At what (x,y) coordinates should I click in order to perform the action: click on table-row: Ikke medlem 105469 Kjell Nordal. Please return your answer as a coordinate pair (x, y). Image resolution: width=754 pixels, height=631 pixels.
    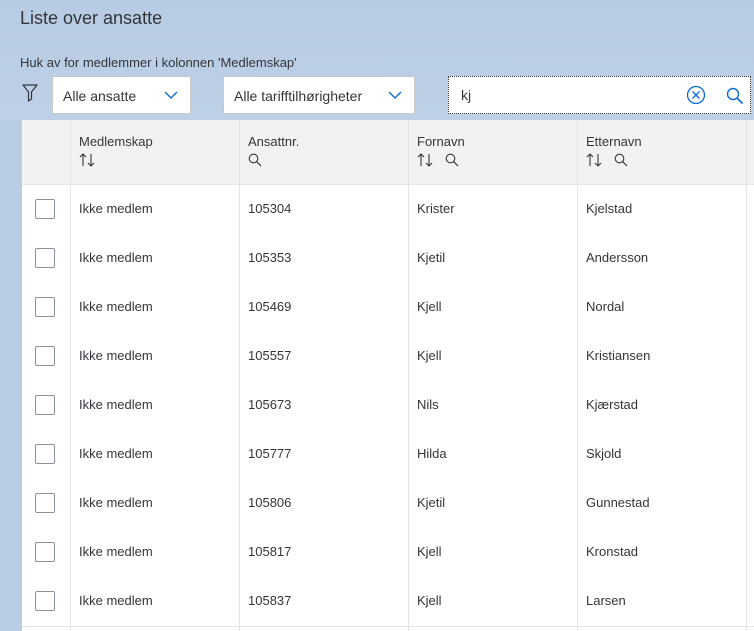
    Looking at the image, I should click on (388, 308).